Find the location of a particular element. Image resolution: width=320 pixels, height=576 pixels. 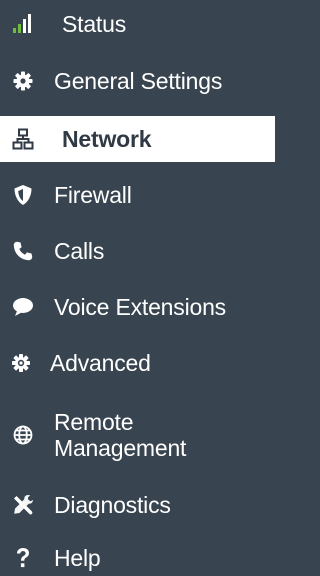

sidebar-item-remote-management: Remote Management is located at coordinates (137, 435).